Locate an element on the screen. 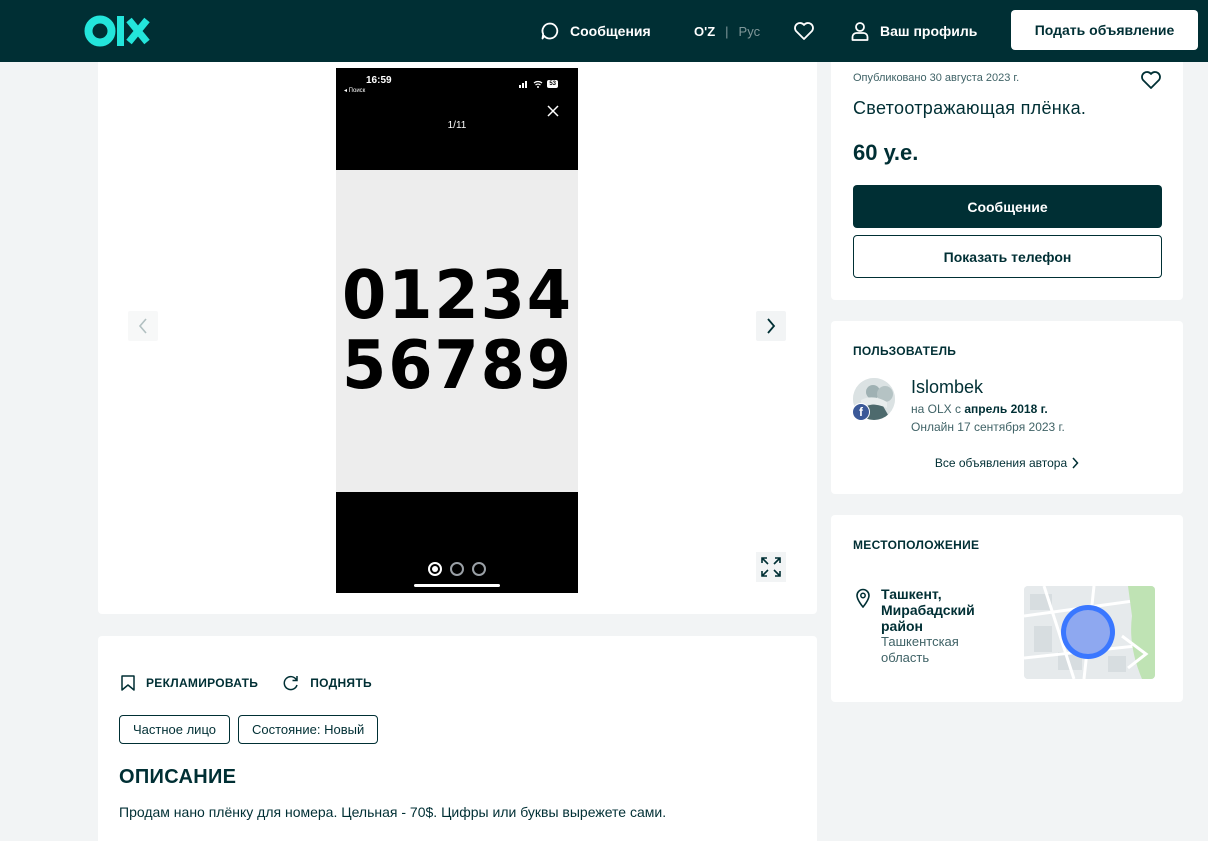  olx-logo-icon is located at coordinates (117, 31).